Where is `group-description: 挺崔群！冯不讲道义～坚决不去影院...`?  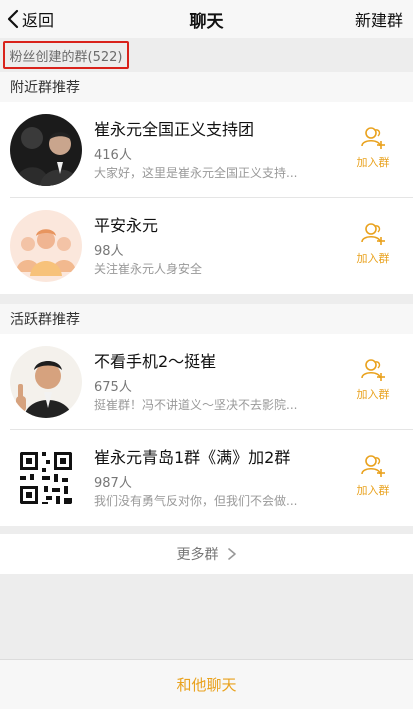
group-description: 挺崔群！冯不讲道义～坚决不去影院... is located at coordinates (196, 405).